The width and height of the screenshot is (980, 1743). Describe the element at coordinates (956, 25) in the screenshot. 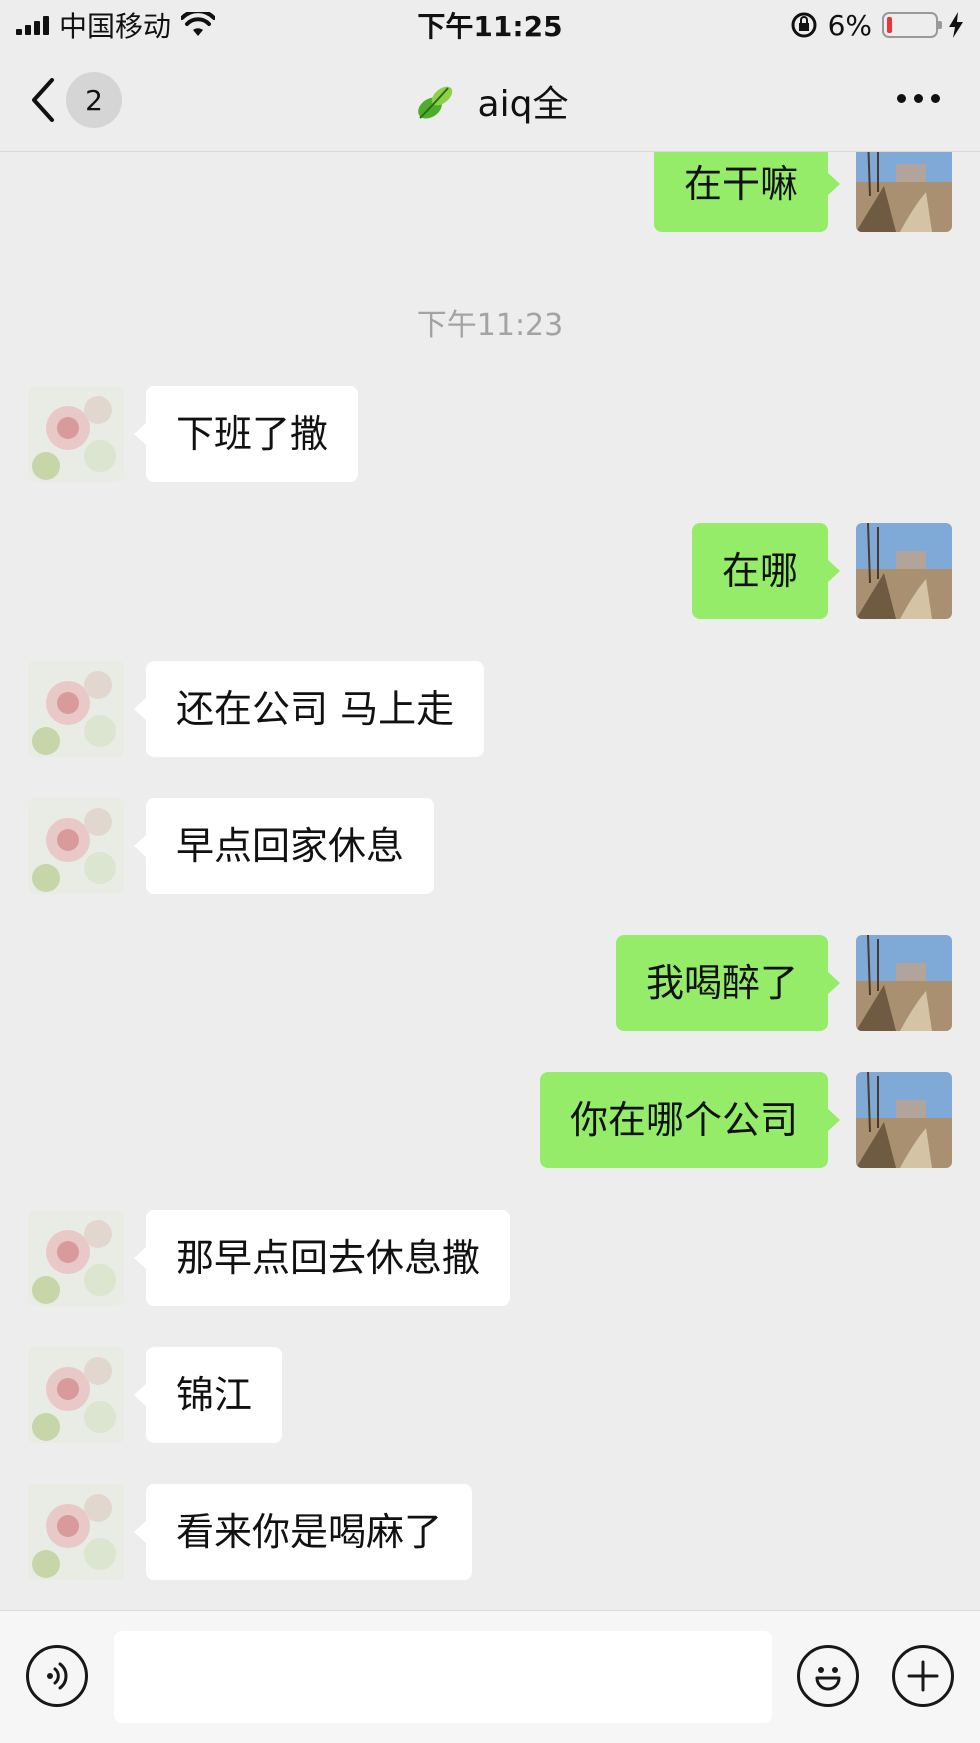

I see `charging-icon` at that location.